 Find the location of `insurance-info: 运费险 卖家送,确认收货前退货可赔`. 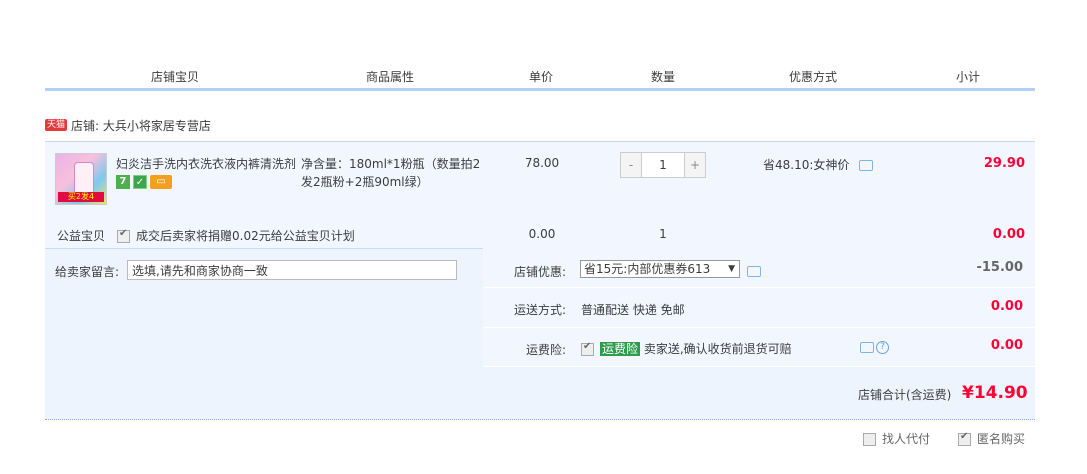

insurance-info: 运费险 卖家送,确认收货前退货可赔 is located at coordinates (686, 348).